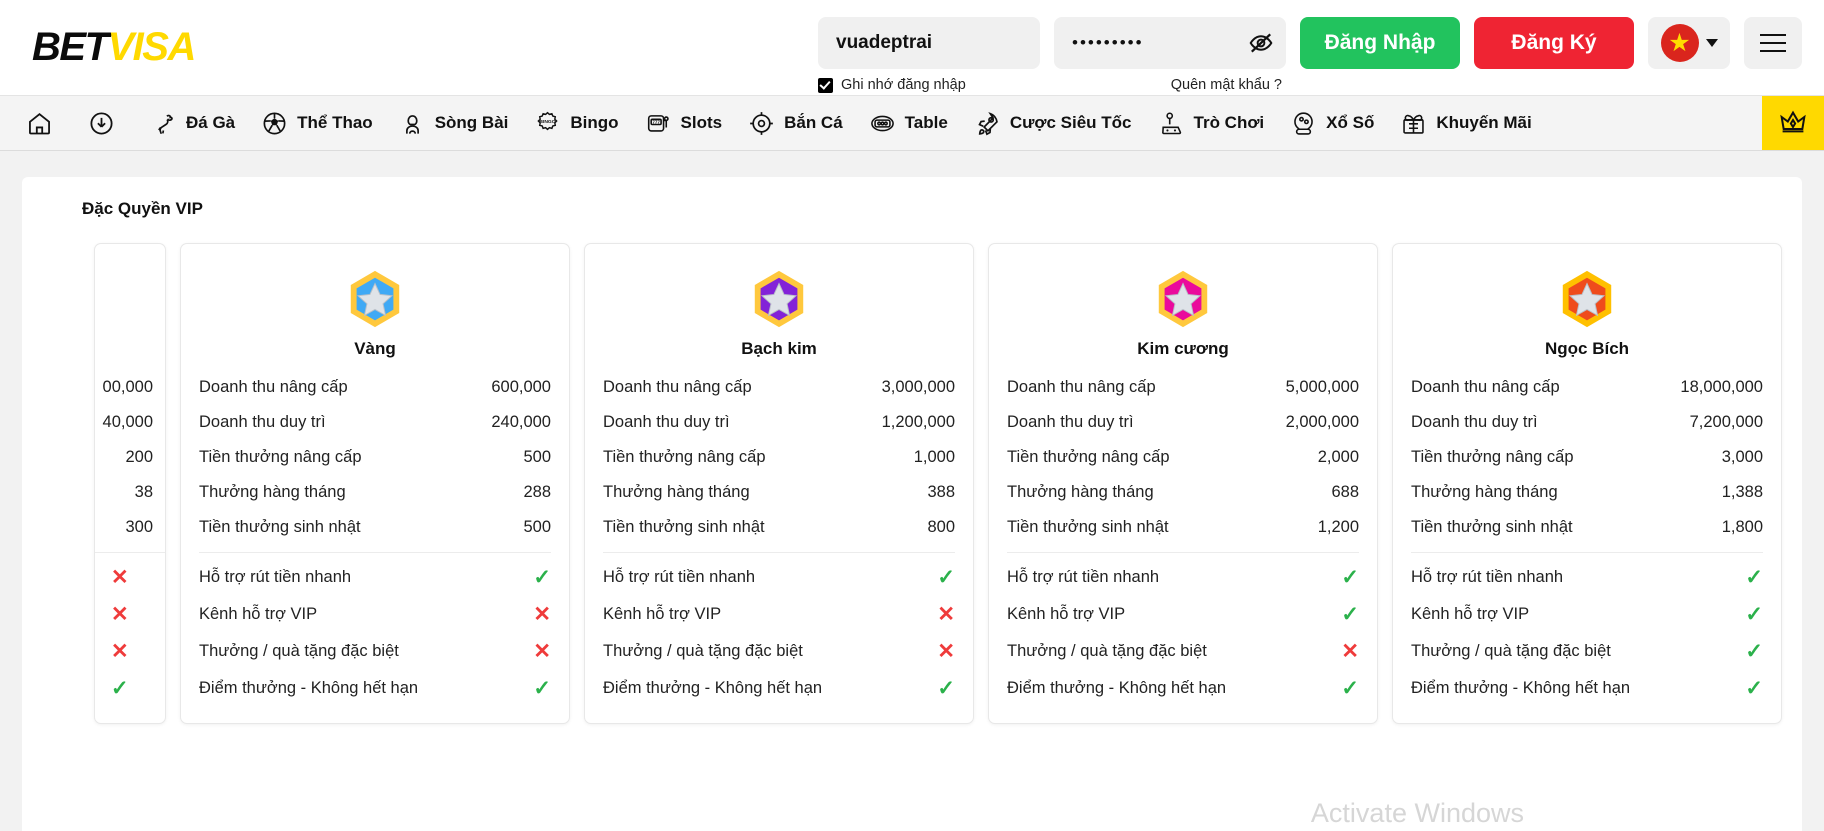 This screenshot has width=1824, height=831. Describe the element at coordinates (1726, 422) in the screenshot. I see `metric-value: 7,200,000` at that location.